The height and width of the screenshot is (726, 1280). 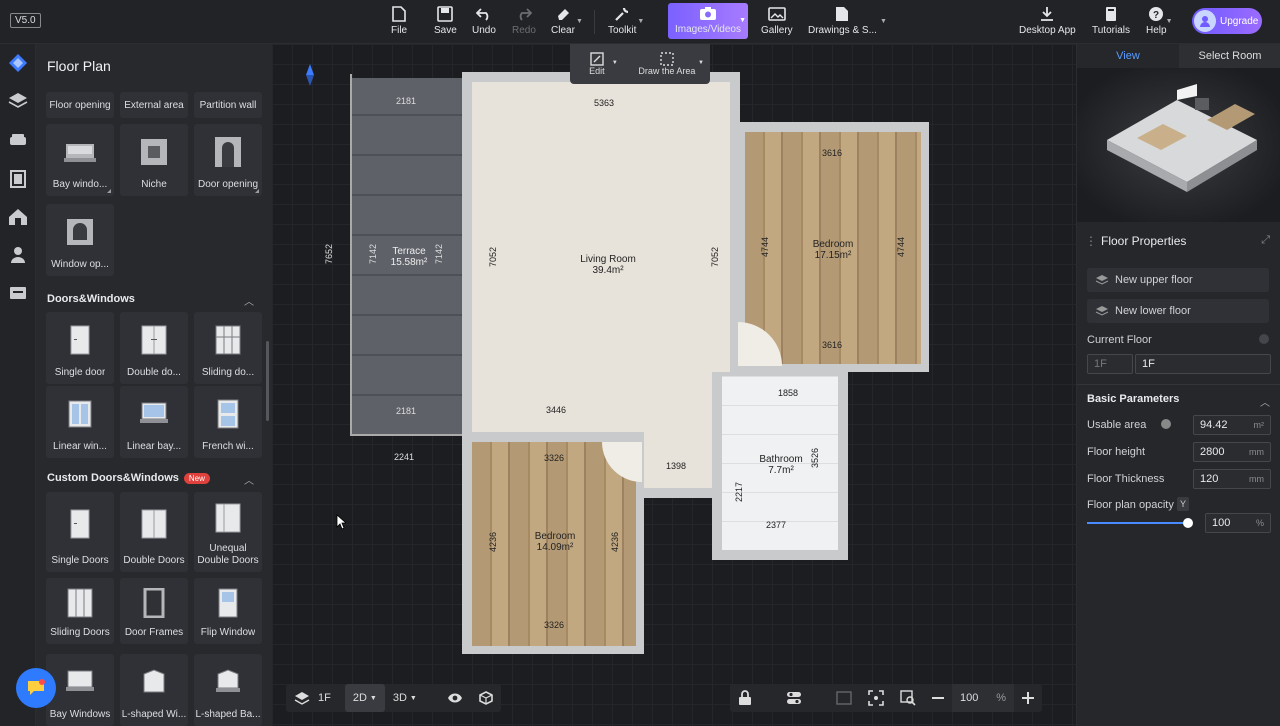 I want to click on door-opening-tile: Door opening, so click(x=228, y=160).